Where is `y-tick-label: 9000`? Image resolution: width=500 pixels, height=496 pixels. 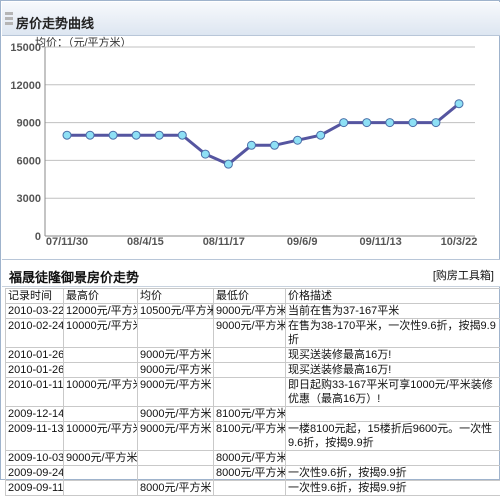 y-tick-label: 9000 is located at coordinates (29, 124).